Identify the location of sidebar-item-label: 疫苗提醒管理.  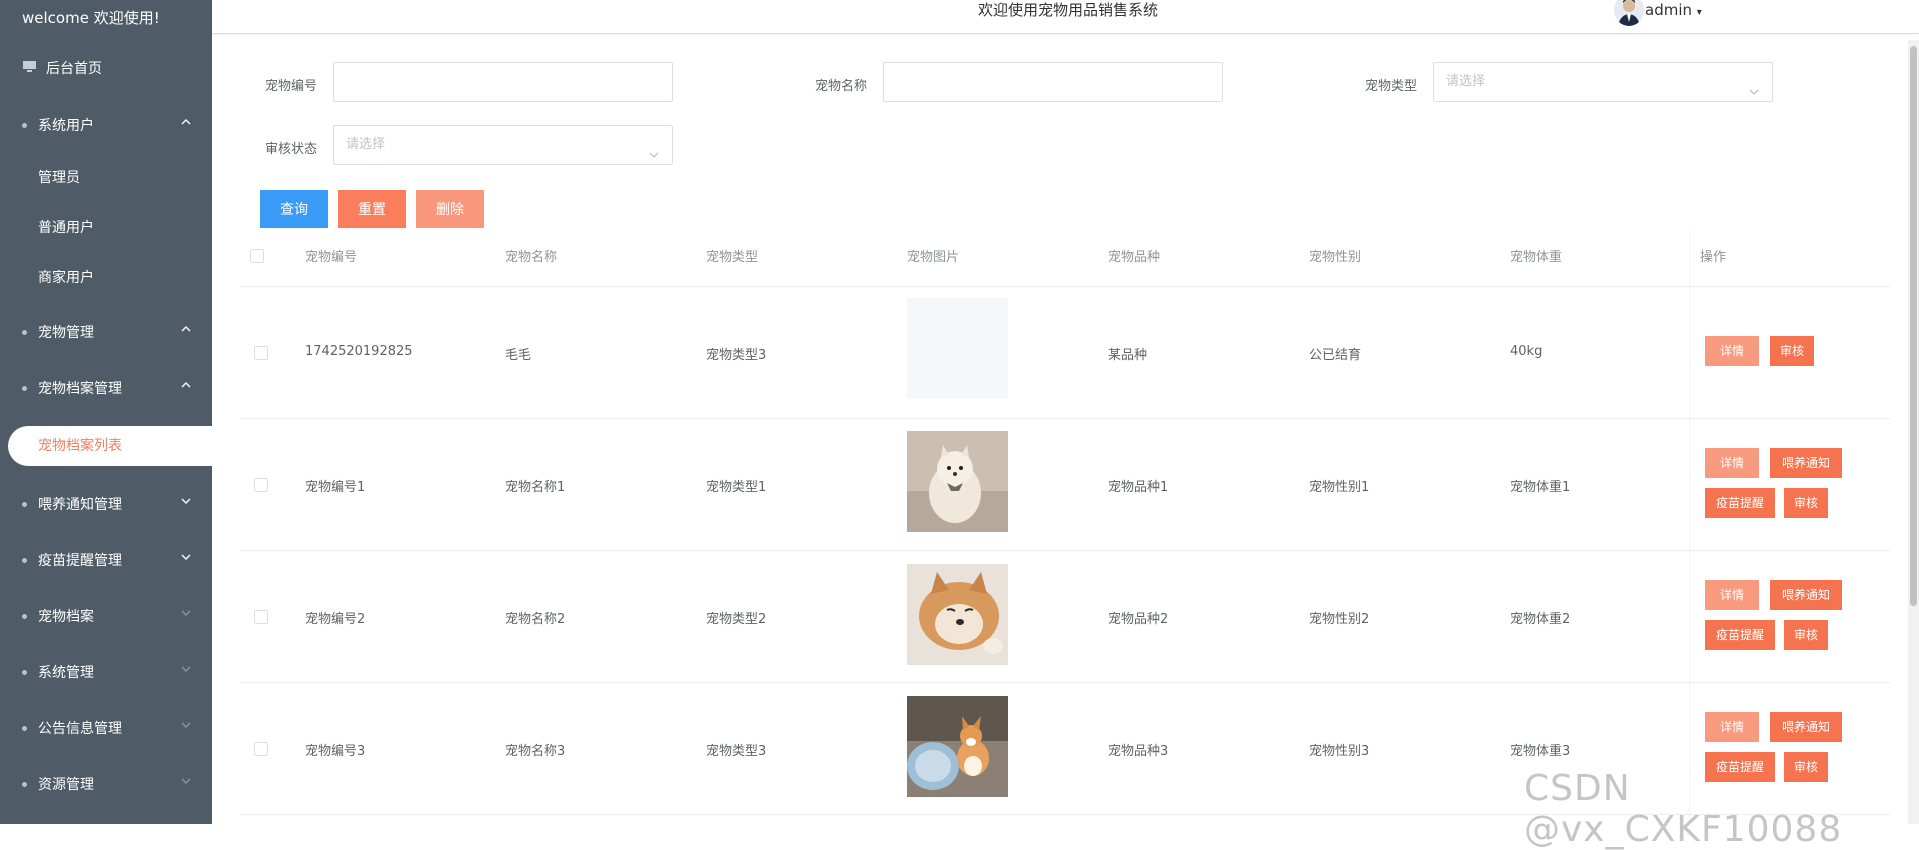
(80, 561).